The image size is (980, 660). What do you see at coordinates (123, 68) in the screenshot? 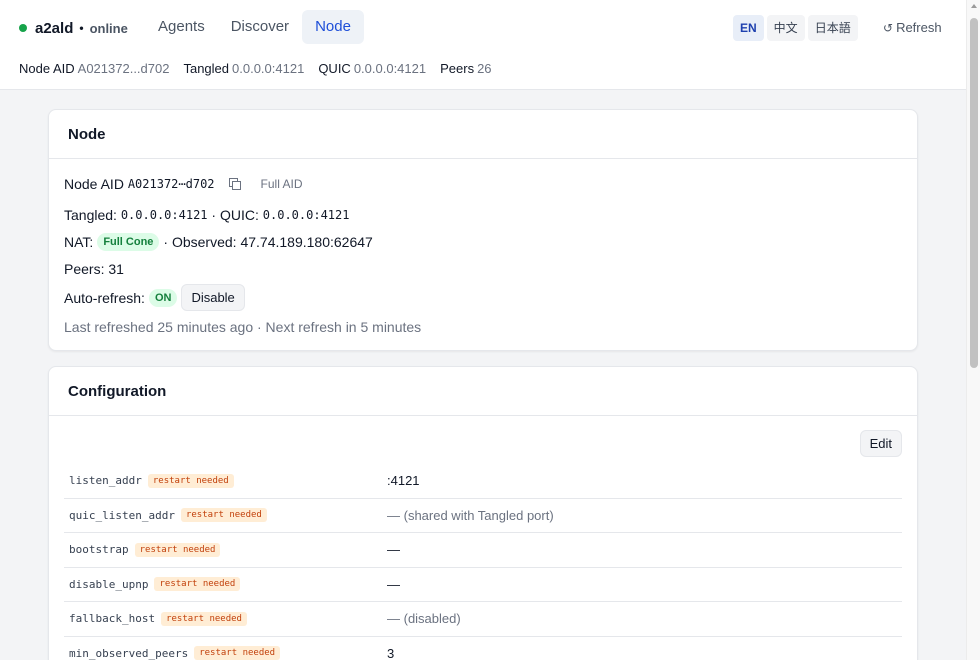
I see `info-value: A021372...d702` at bounding box center [123, 68].